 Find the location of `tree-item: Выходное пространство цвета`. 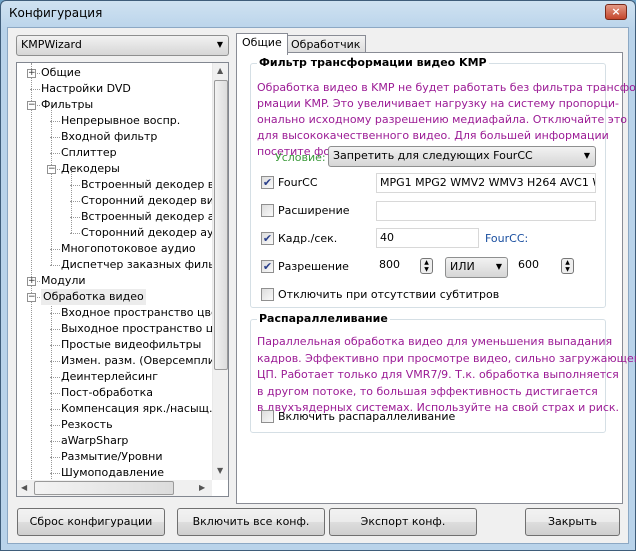

tree-item: Выходное пространство цвета is located at coordinates (144, 329).